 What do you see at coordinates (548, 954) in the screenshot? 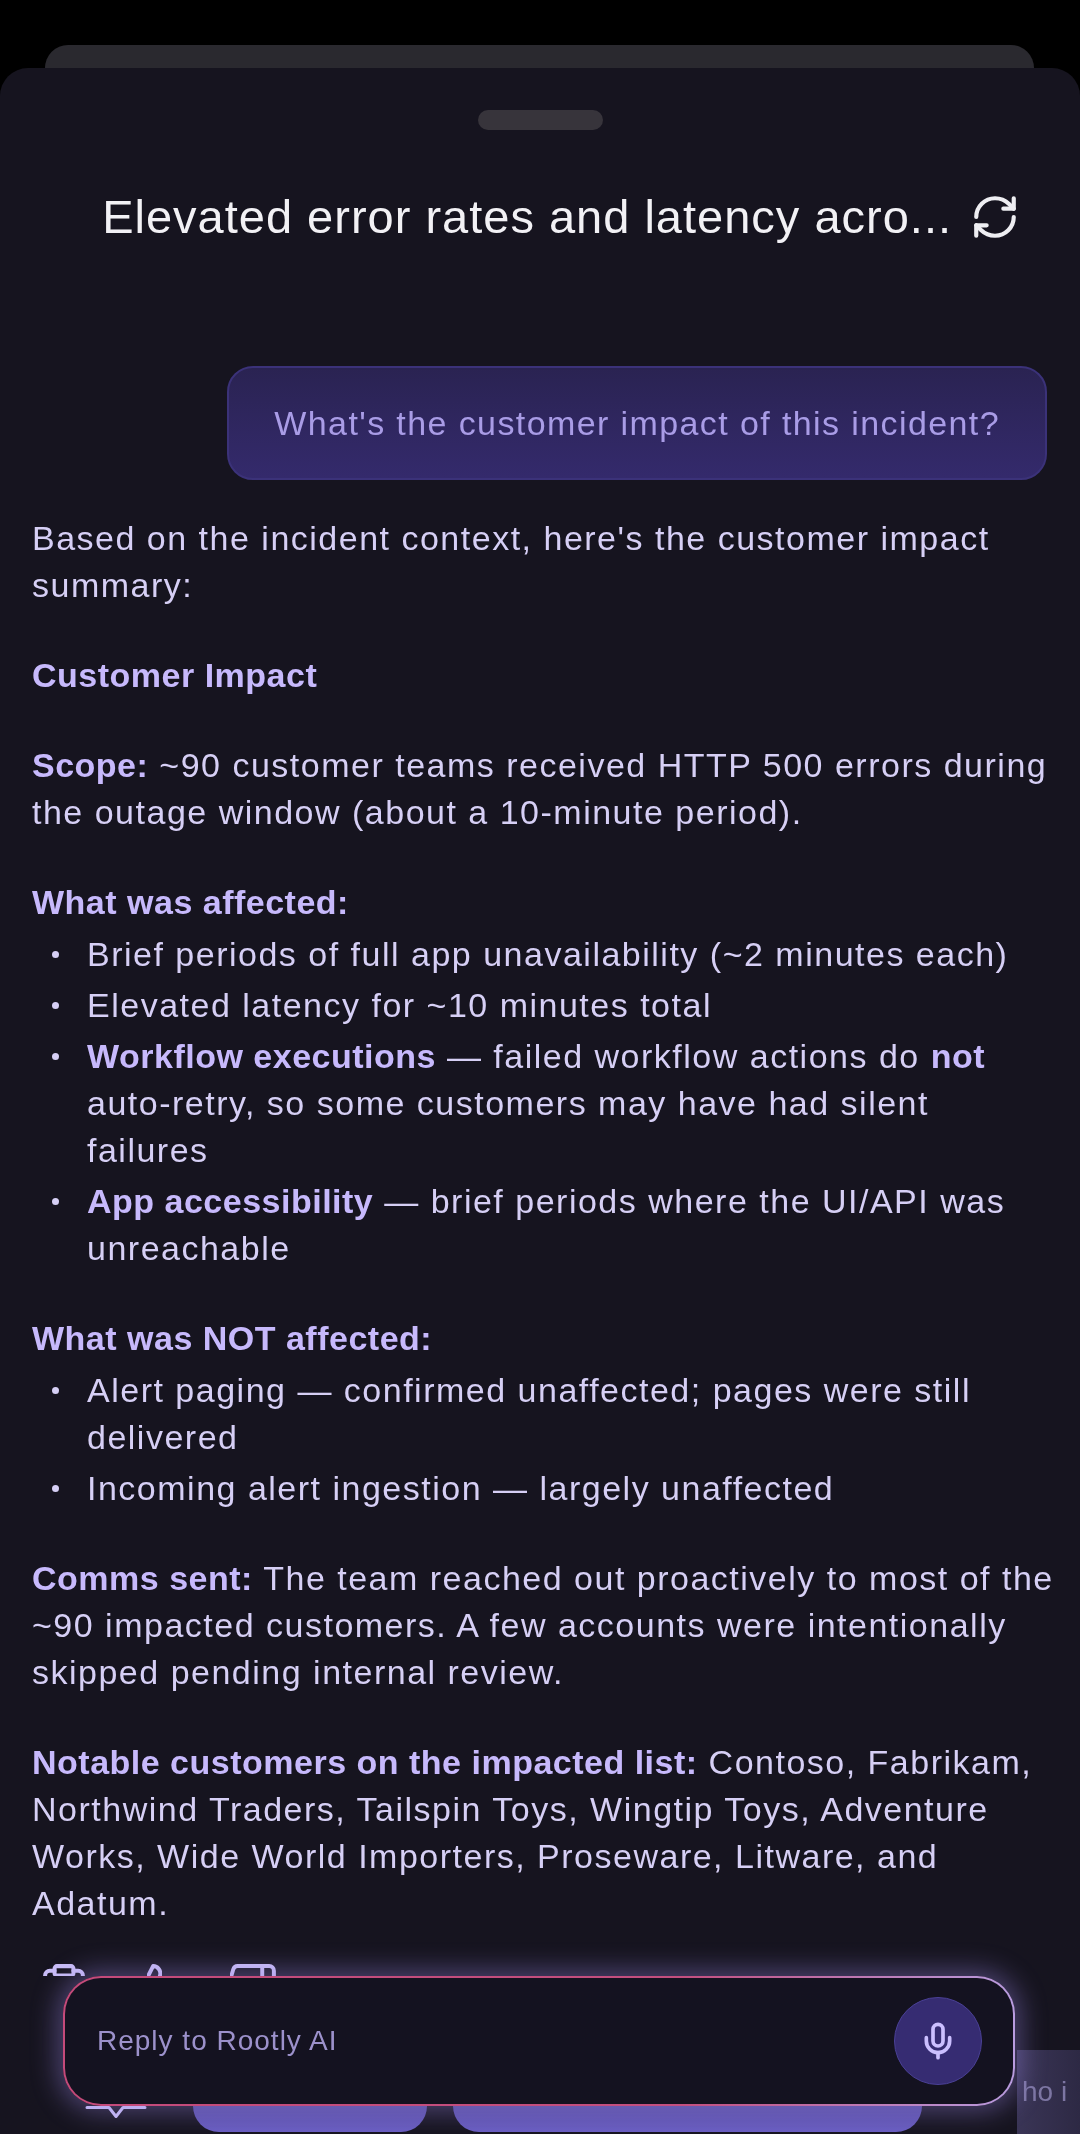
I see `list-item-text: Brief periods of full app unavailability (~2 minutes each)` at bounding box center [548, 954].